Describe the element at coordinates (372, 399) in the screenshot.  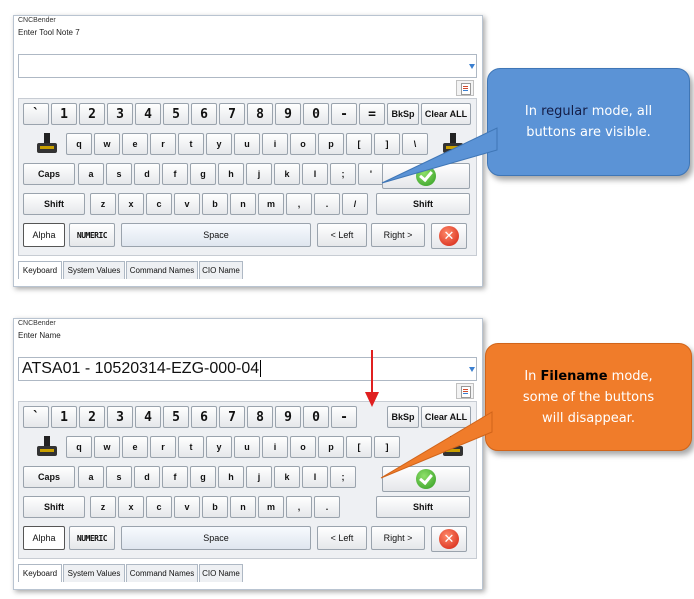
I see `down-arrow-head` at that location.